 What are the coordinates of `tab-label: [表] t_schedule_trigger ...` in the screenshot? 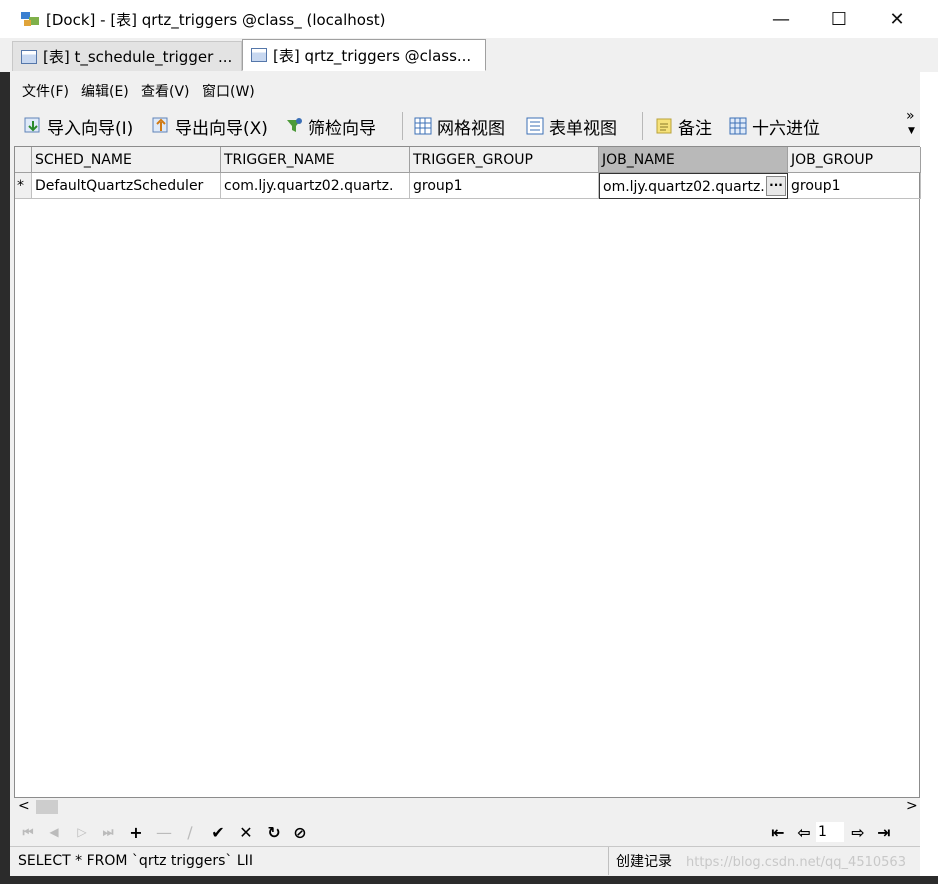 It's located at (138, 57).